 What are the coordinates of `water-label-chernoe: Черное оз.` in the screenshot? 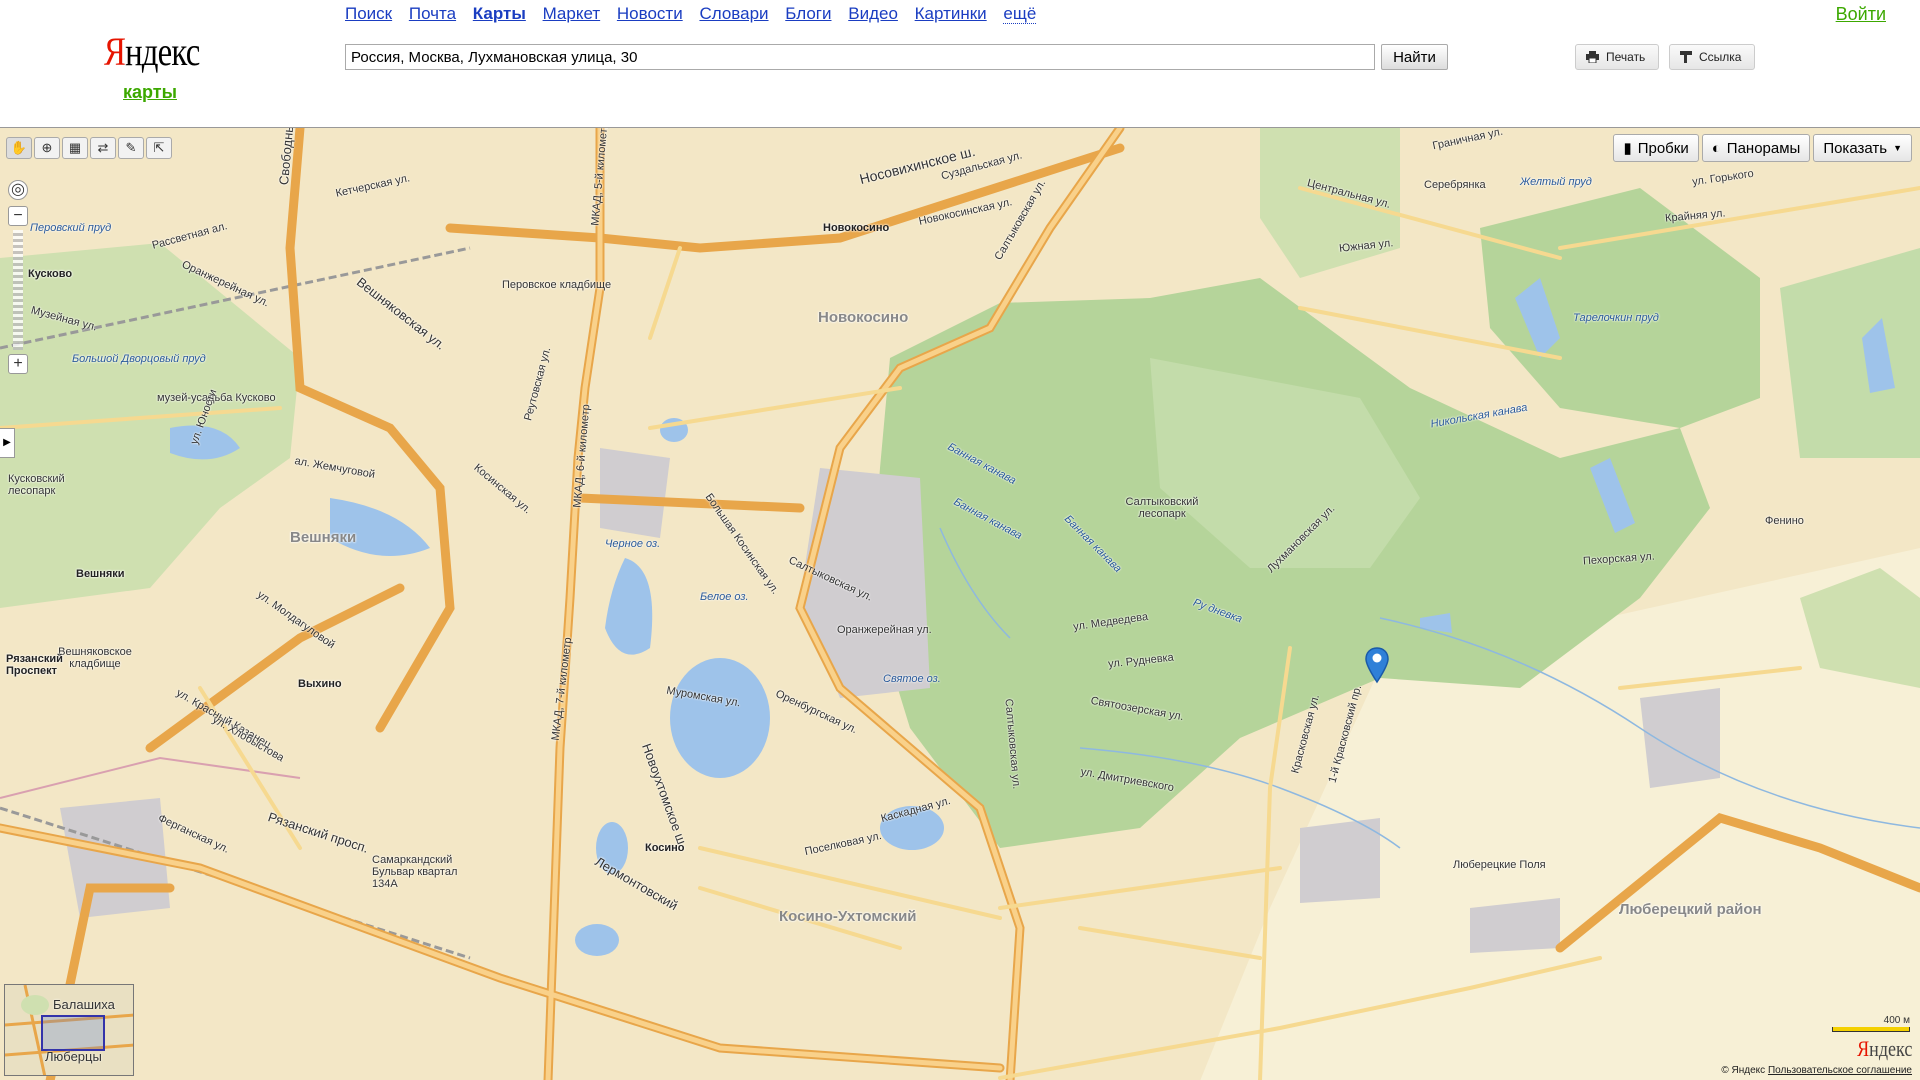 It's located at (633, 544).